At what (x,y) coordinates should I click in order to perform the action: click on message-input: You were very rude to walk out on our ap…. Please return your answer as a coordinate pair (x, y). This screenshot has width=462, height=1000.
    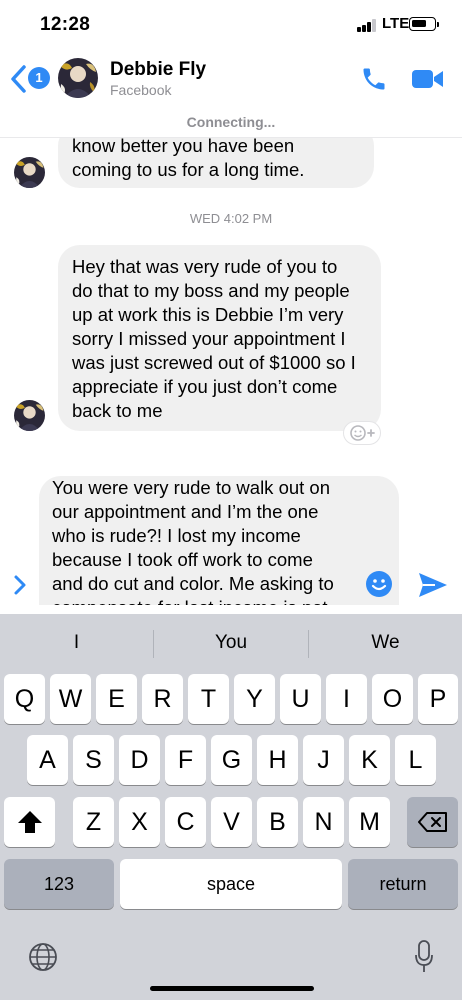
    Looking at the image, I should click on (219, 540).